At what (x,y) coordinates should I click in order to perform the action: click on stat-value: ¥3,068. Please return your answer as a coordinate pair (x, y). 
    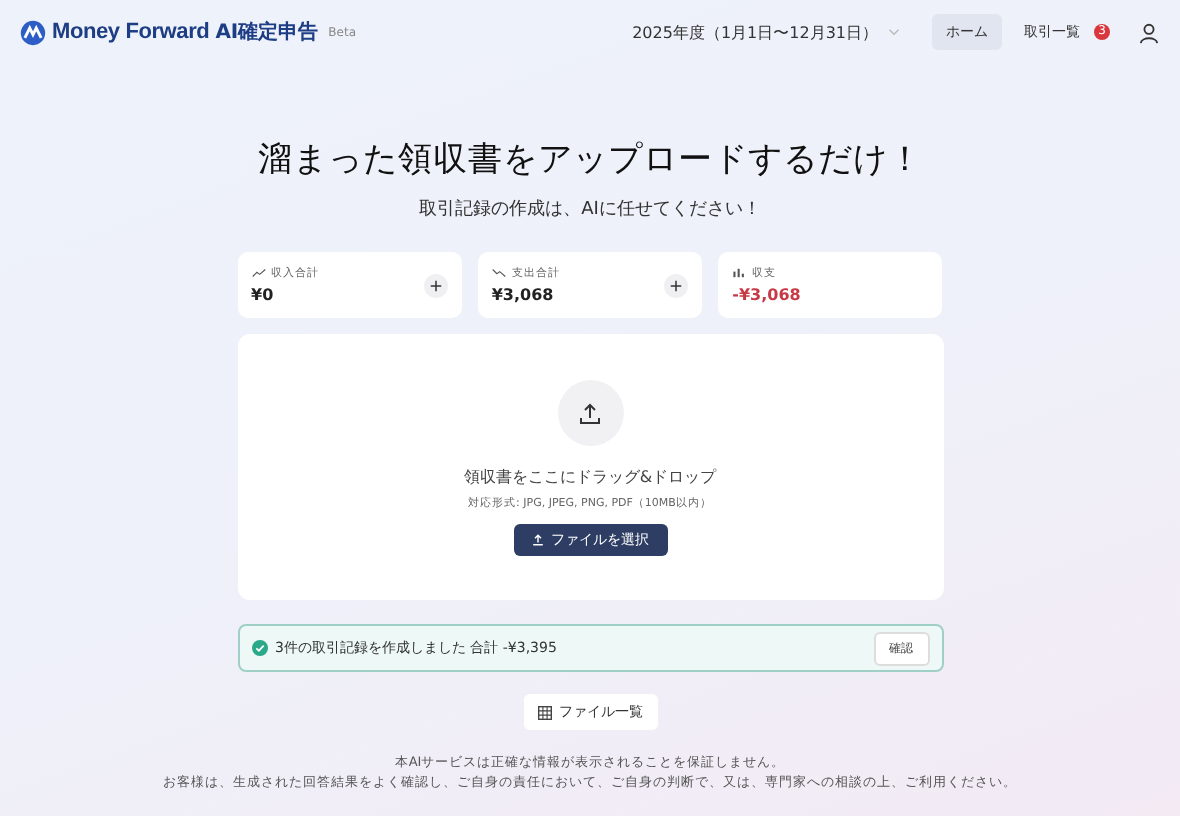
    Looking at the image, I should click on (523, 295).